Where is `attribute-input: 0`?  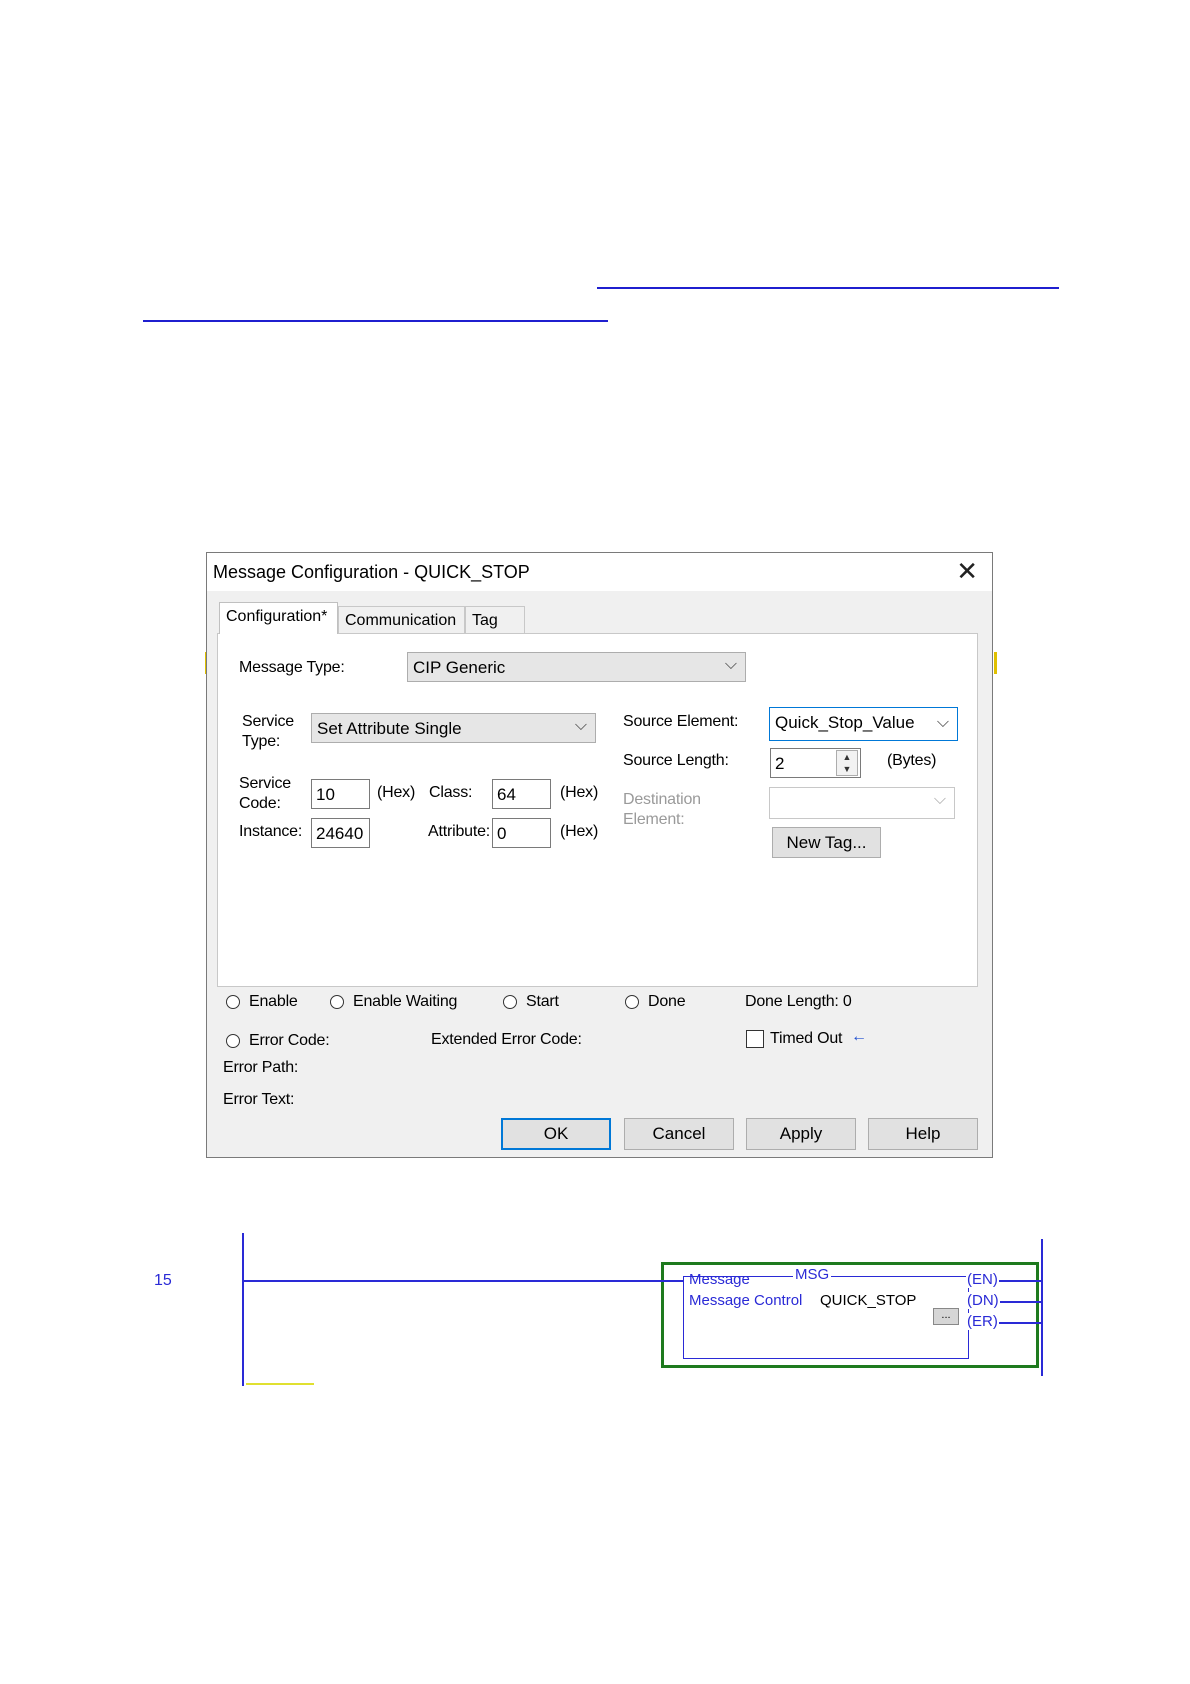 attribute-input: 0 is located at coordinates (521, 833).